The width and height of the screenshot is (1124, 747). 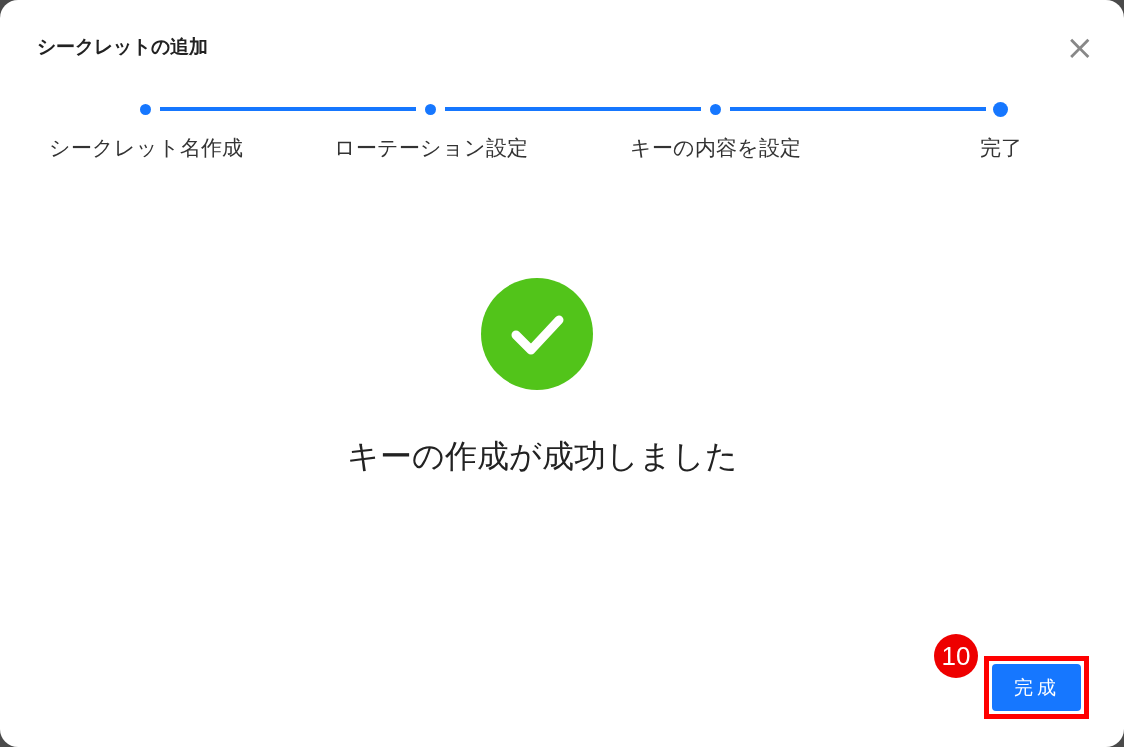 What do you see at coordinates (1000, 148) in the screenshot?
I see `step-label: 完了` at bounding box center [1000, 148].